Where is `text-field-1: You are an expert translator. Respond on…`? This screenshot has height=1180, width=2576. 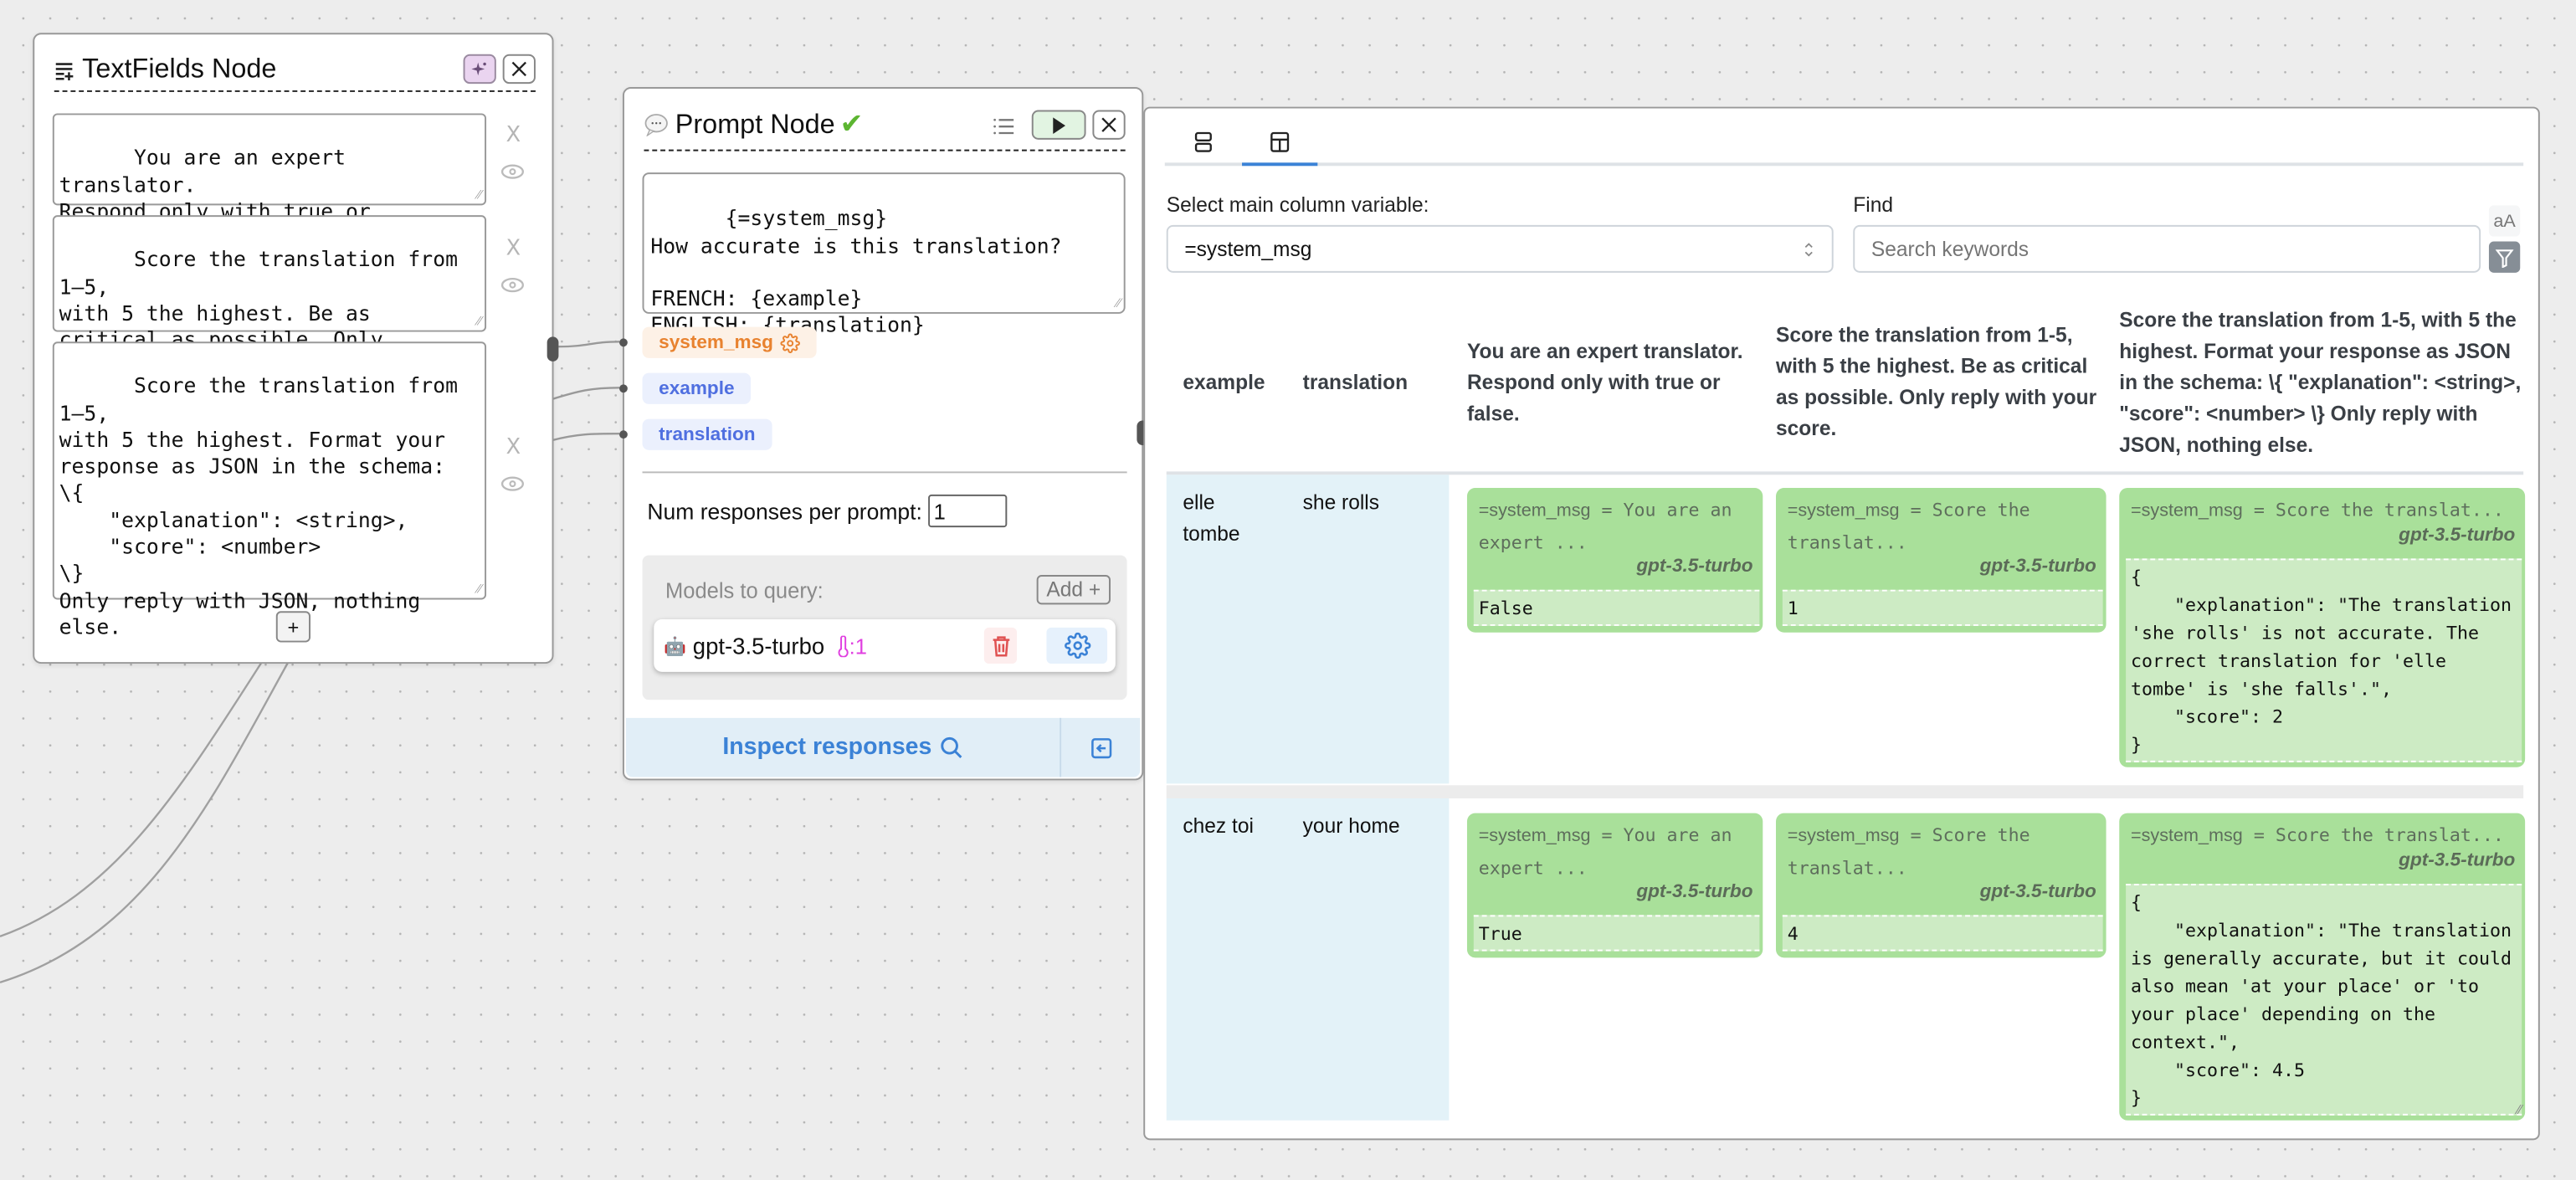
text-field-1: You are an expert translator. Respond on… is located at coordinates (269, 181).